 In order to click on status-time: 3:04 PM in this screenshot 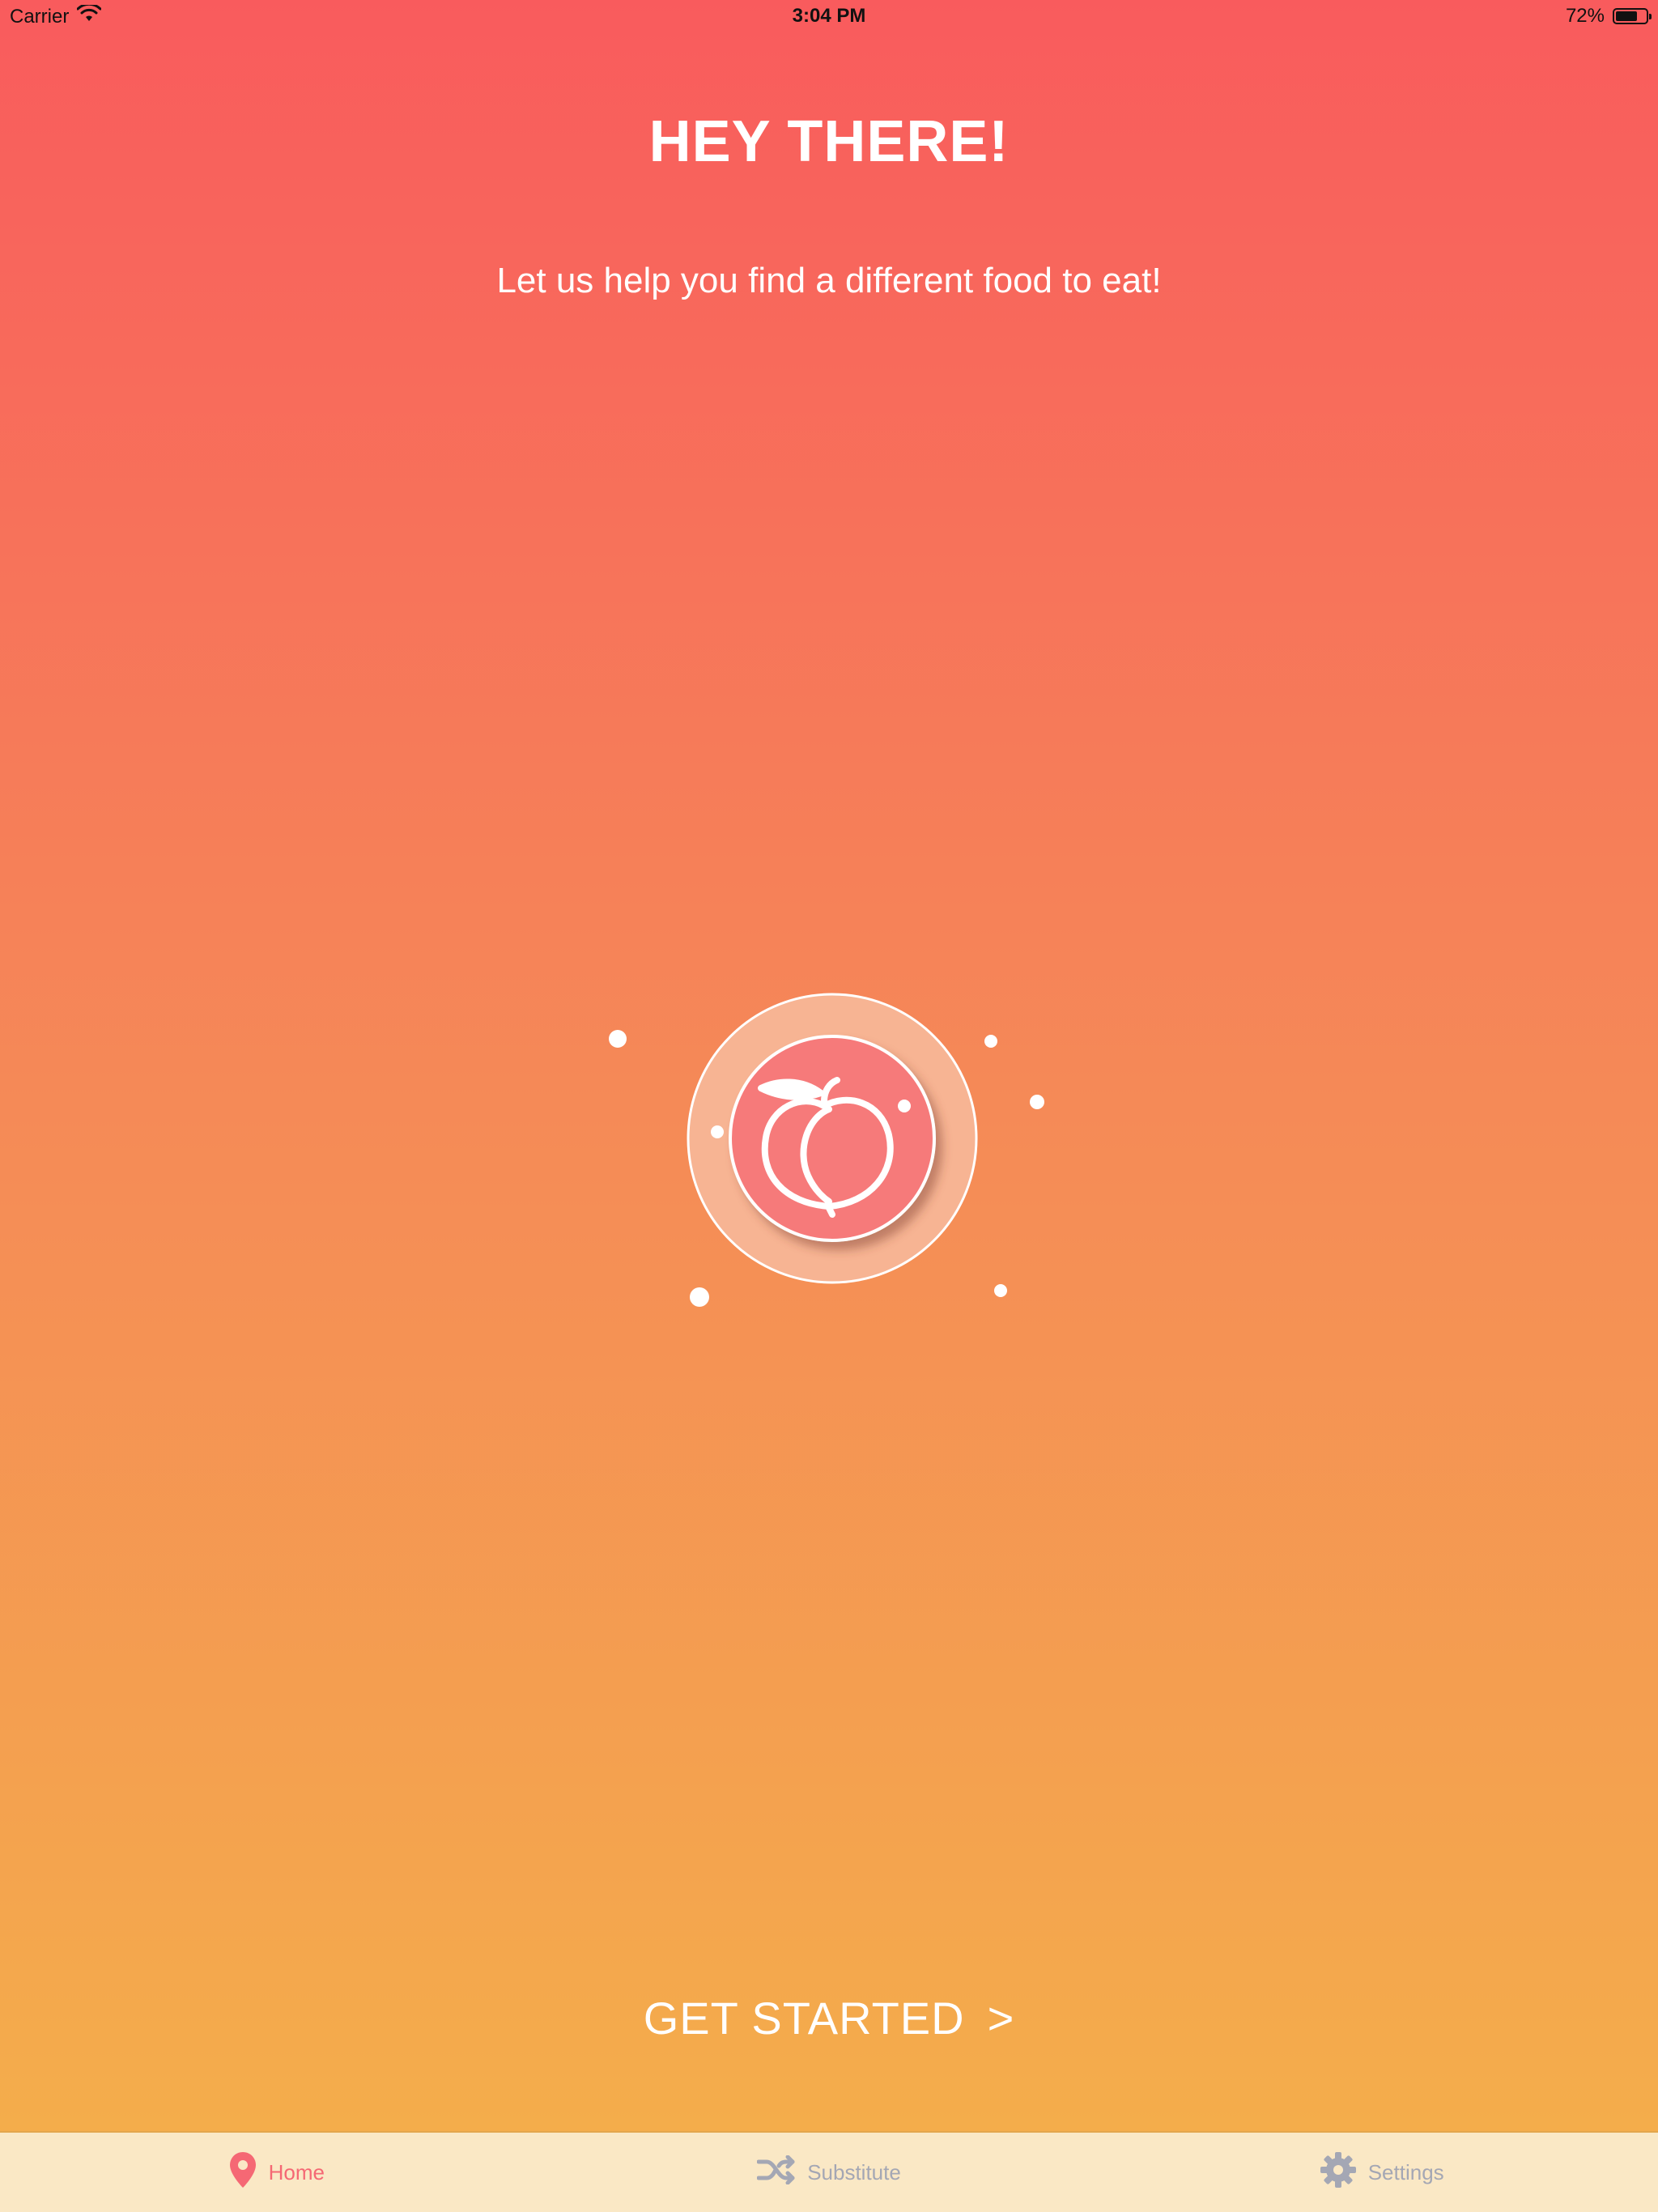, I will do `click(829, 16)`.